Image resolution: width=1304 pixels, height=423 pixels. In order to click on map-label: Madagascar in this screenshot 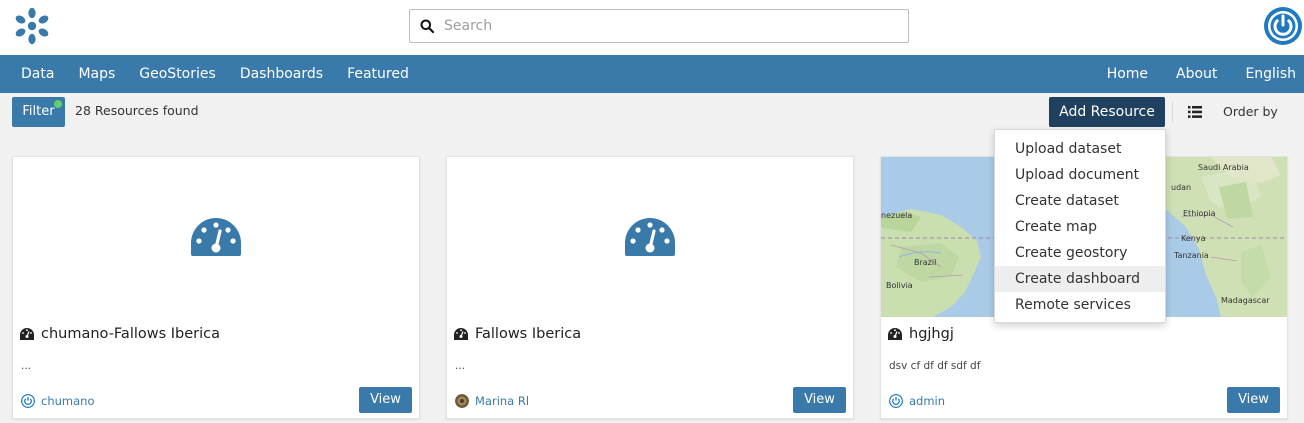, I will do `click(1245, 300)`.